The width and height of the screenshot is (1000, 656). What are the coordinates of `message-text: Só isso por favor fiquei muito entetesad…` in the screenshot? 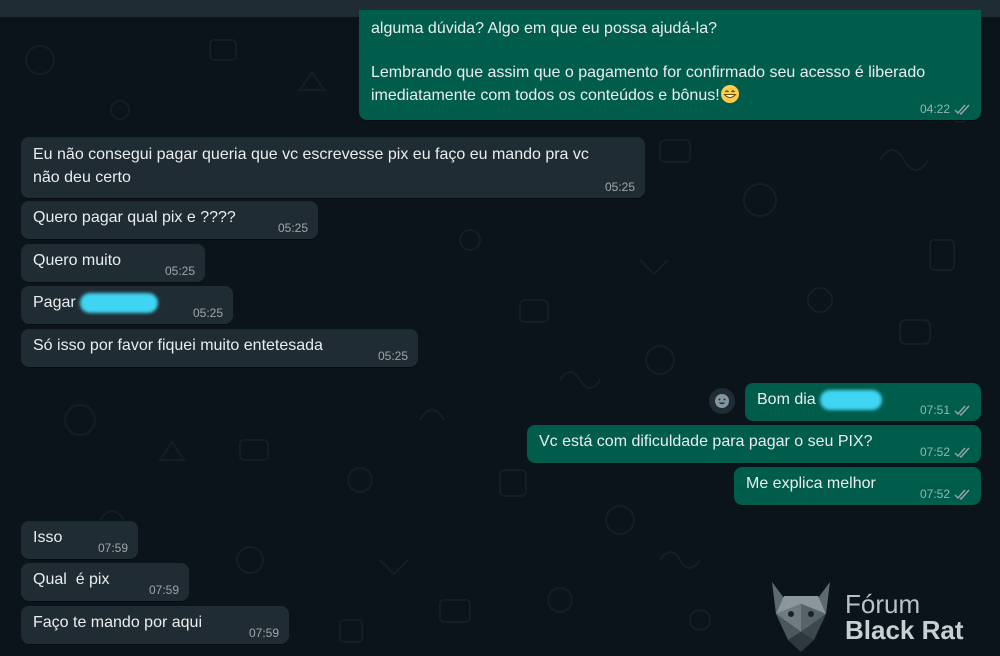 It's located at (178, 345).